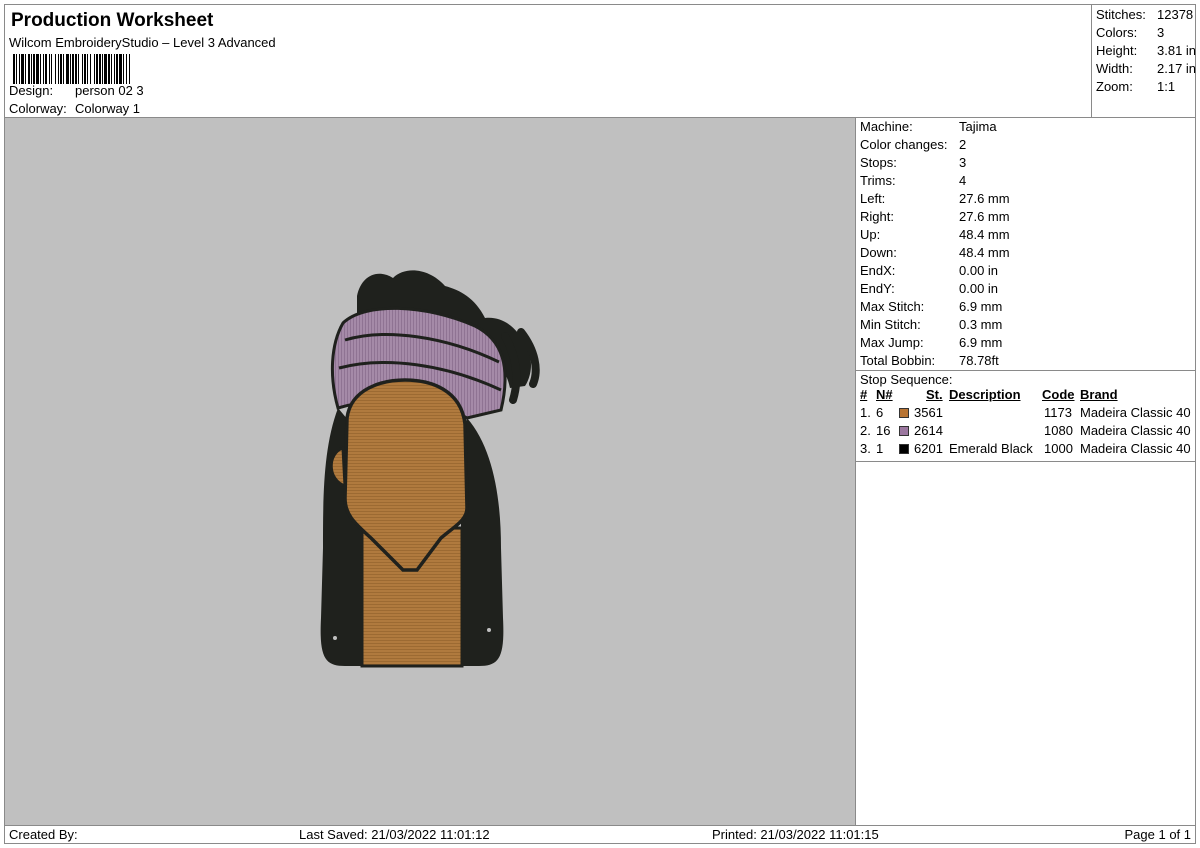  I want to click on stat-label: Width:, so click(1114, 68).